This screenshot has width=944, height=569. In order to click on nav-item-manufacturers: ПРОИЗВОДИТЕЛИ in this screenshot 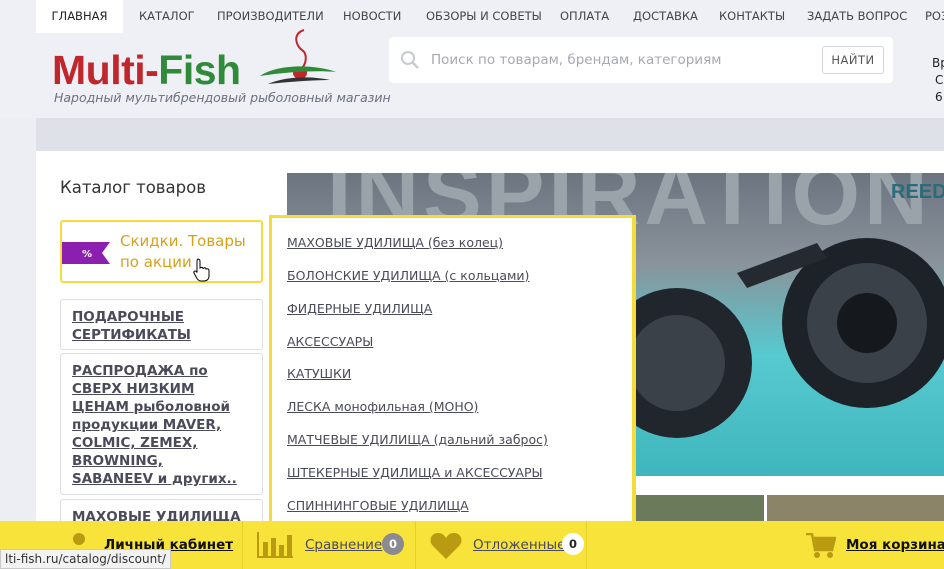, I will do `click(270, 16)`.